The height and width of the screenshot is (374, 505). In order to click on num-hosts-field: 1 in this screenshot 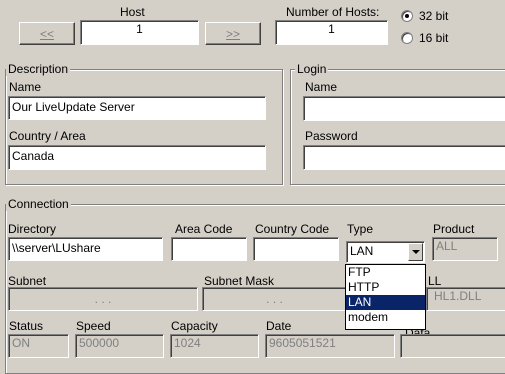, I will do `click(331, 32)`.